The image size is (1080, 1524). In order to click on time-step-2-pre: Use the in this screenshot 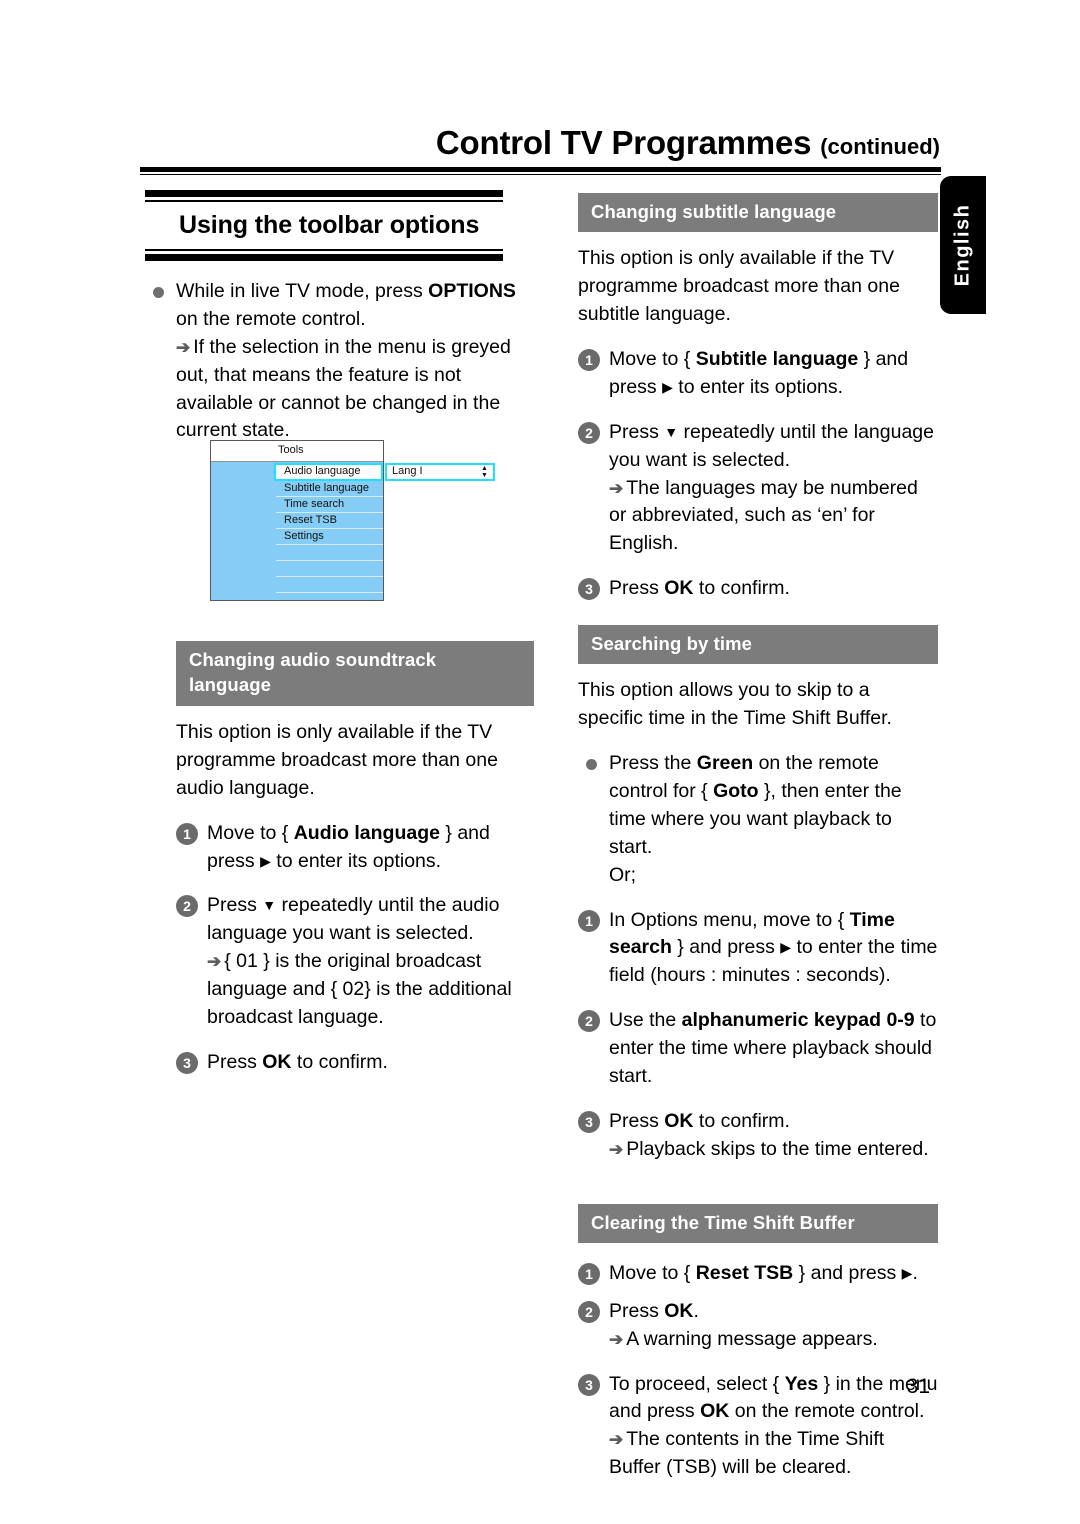, I will do `click(645, 1020)`.